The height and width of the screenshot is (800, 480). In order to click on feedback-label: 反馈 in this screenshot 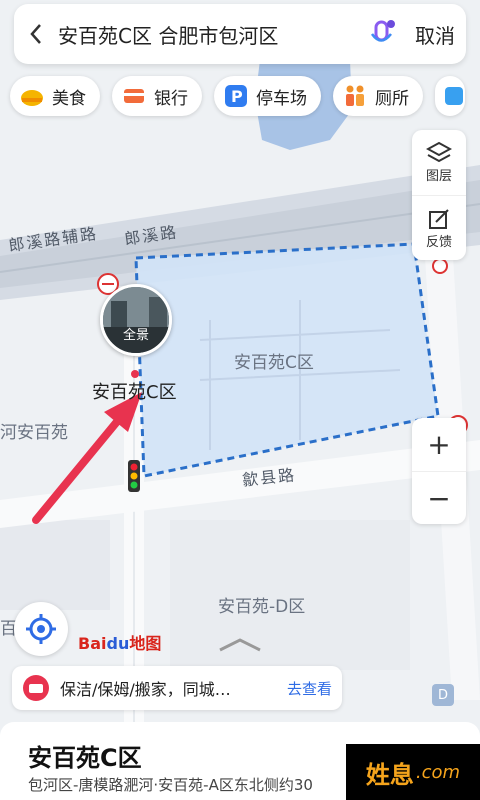, I will do `click(438, 242)`.